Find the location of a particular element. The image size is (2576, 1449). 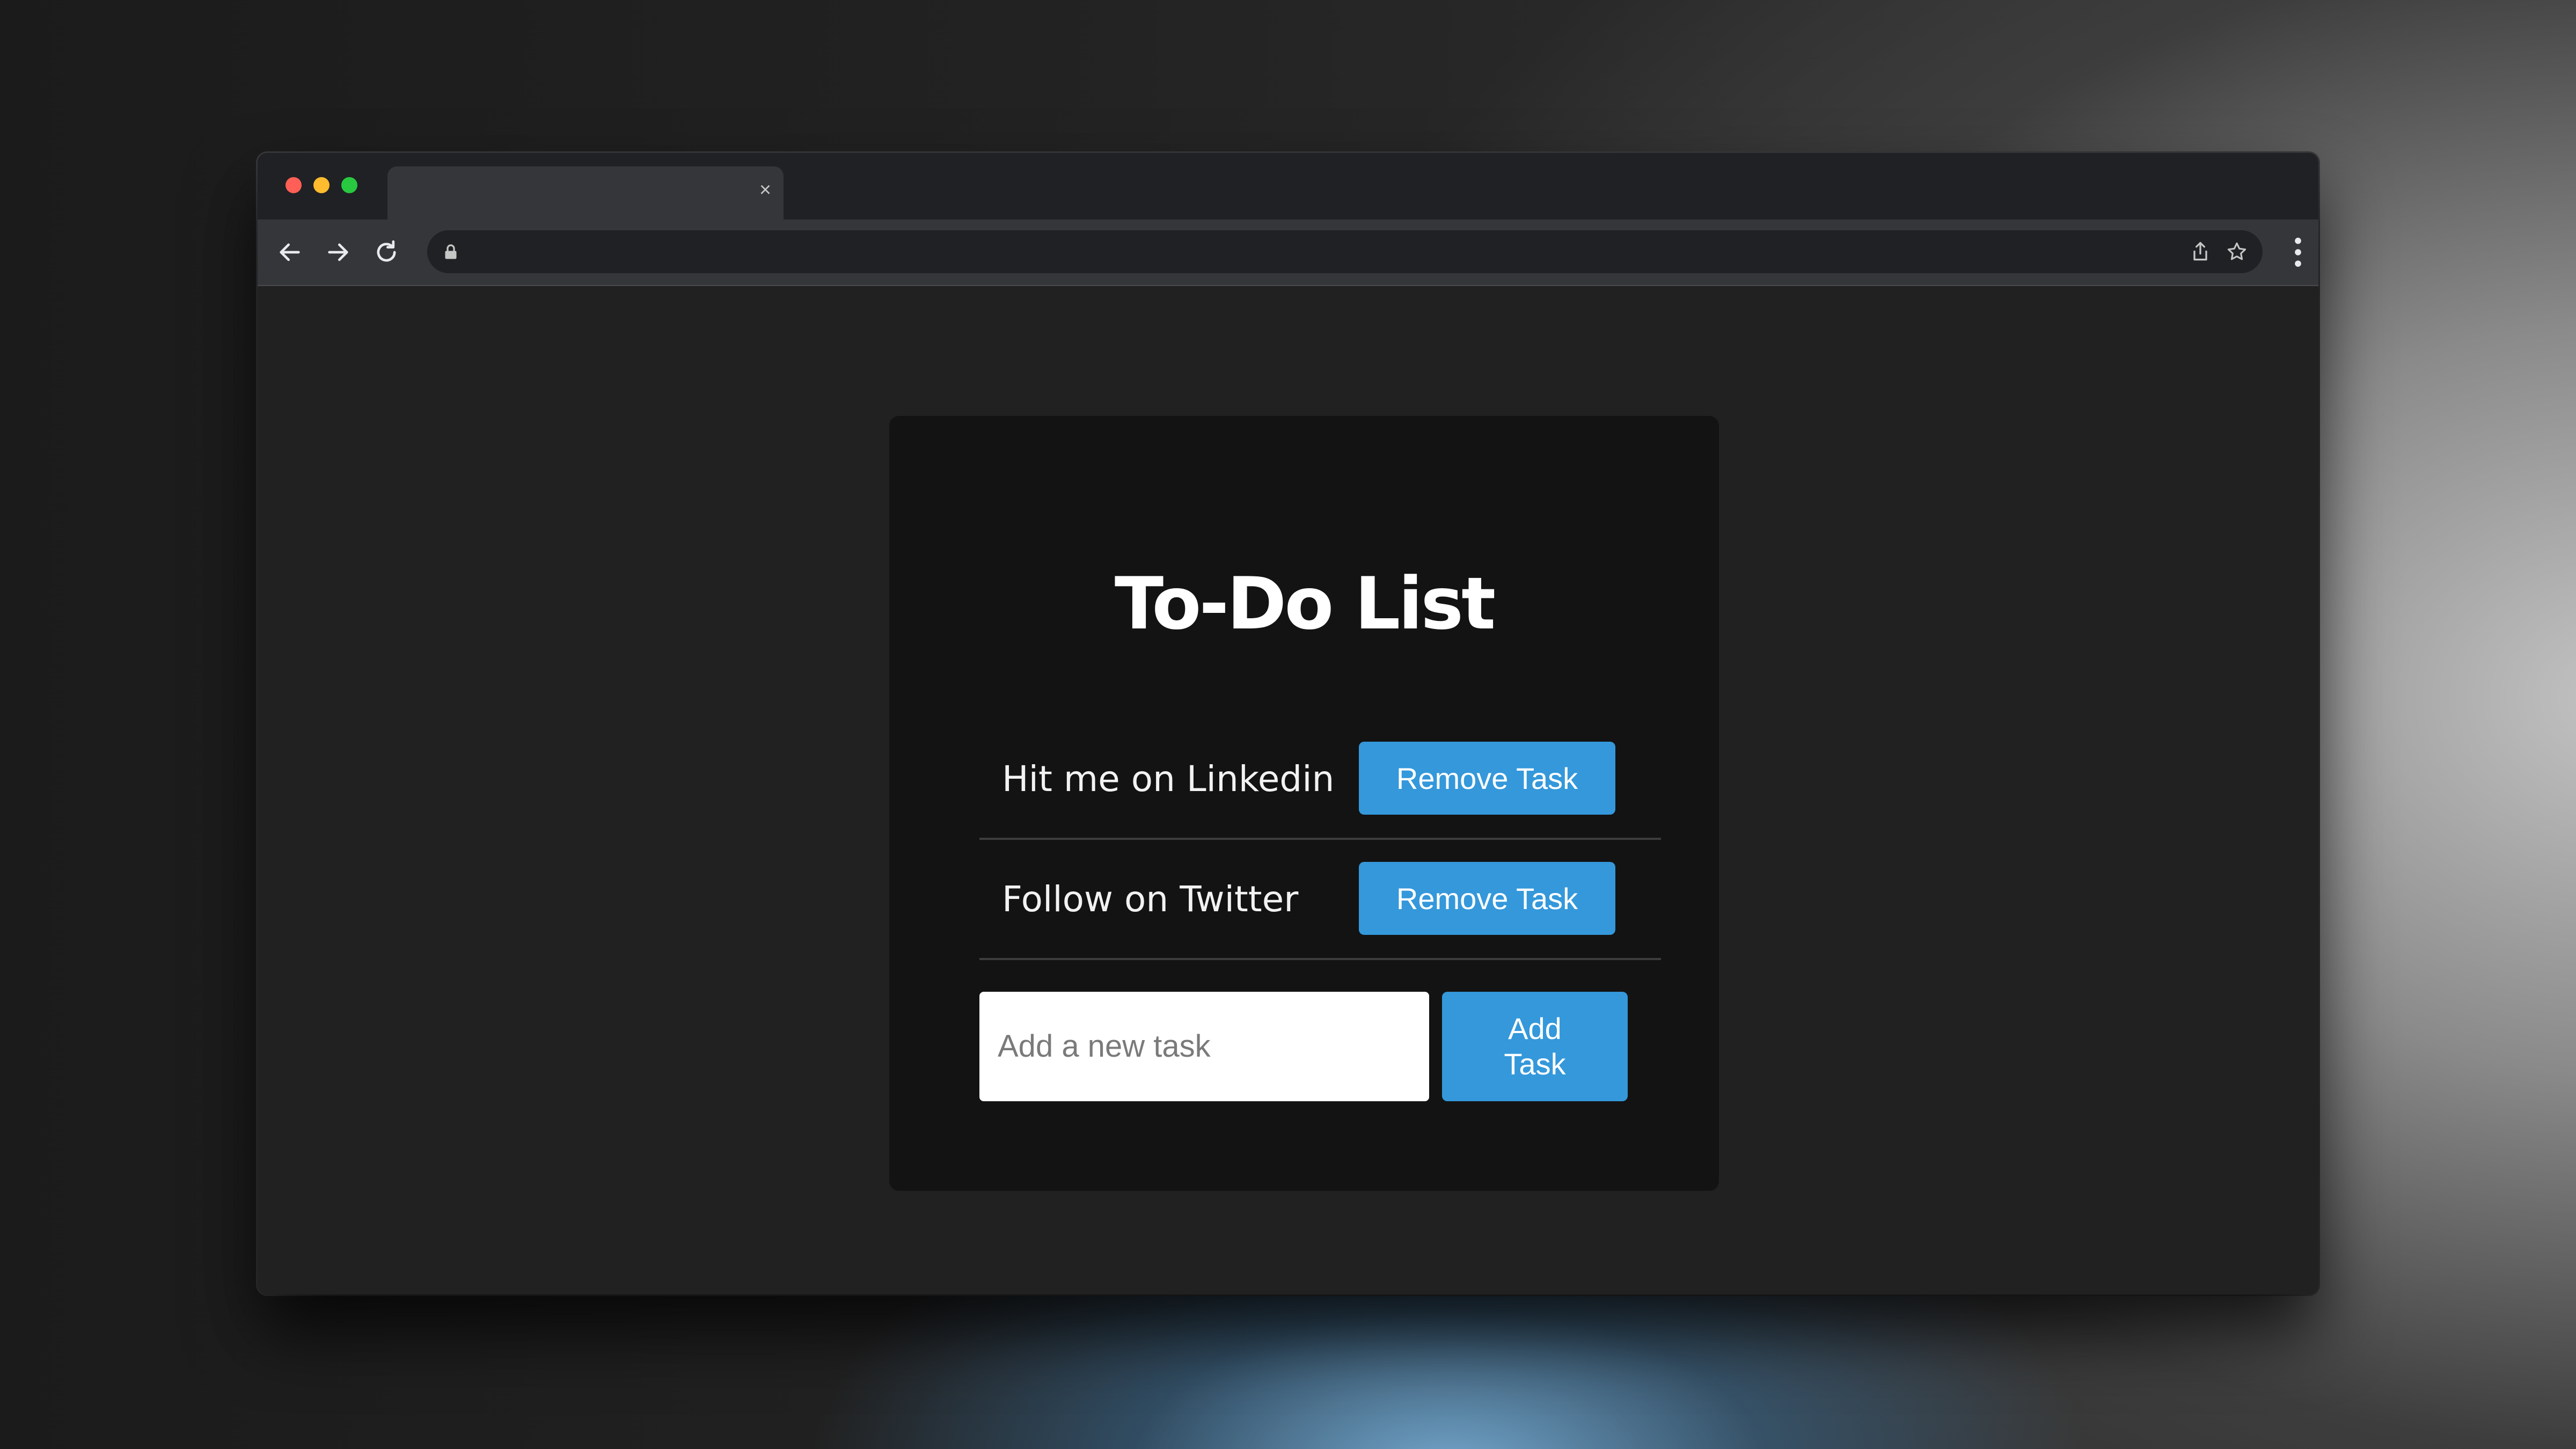

share-icon is located at coordinates (2200, 252).